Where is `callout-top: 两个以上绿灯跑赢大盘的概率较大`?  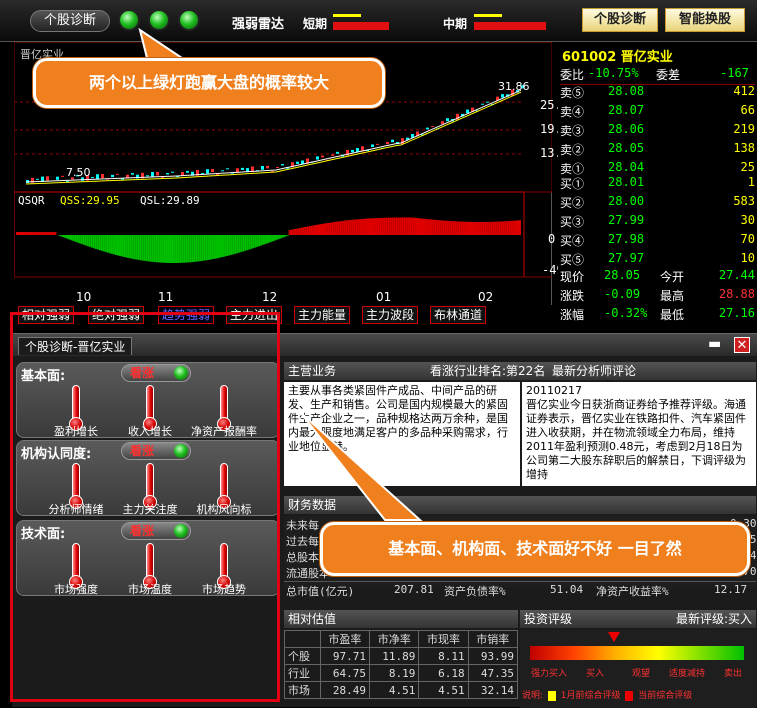 callout-top: 两个以上绿灯跑赢大盘的概率较大 is located at coordinates (209, 83).